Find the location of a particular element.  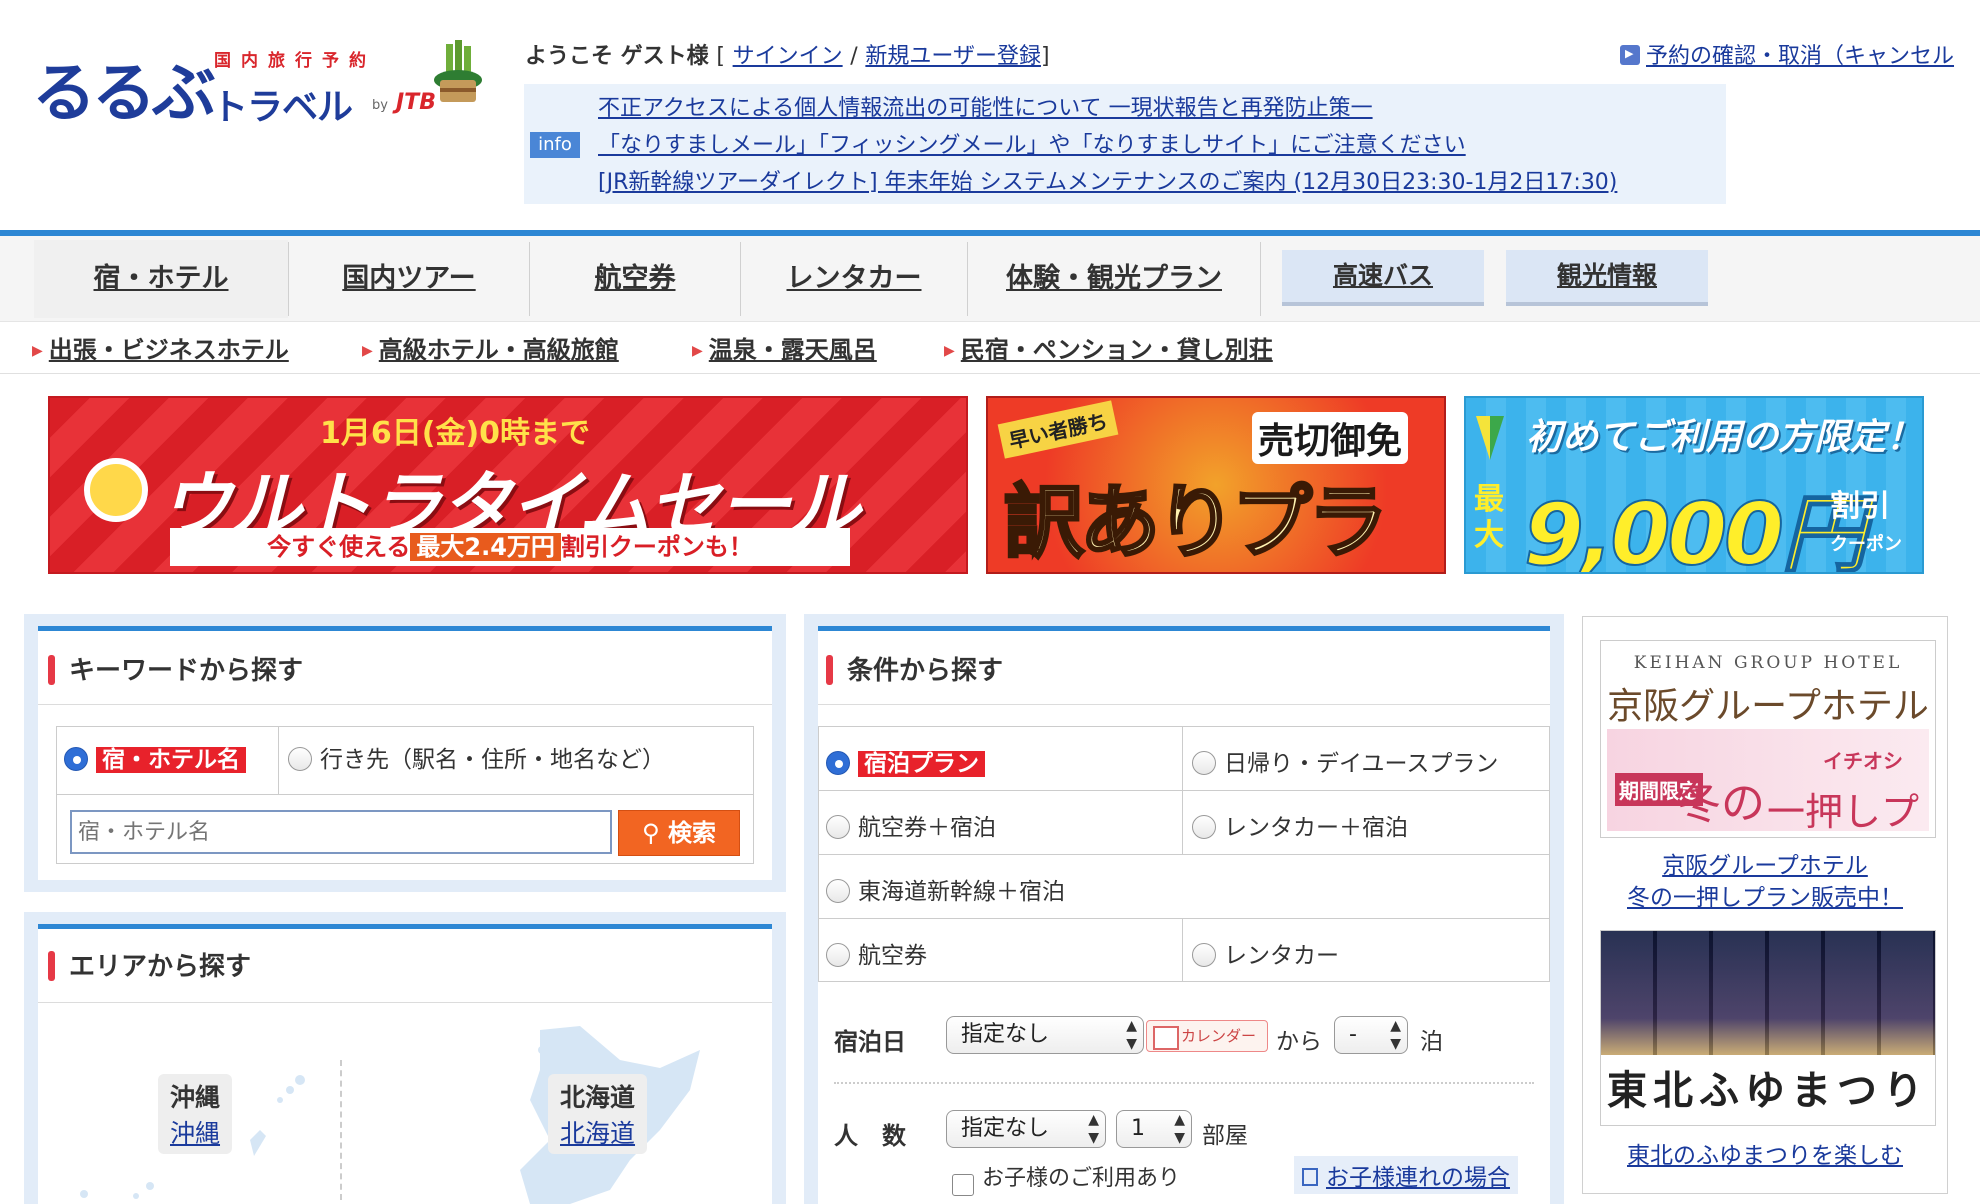

child-info-link: お子様連れの場合 is located at coordinates (1406, 1175).